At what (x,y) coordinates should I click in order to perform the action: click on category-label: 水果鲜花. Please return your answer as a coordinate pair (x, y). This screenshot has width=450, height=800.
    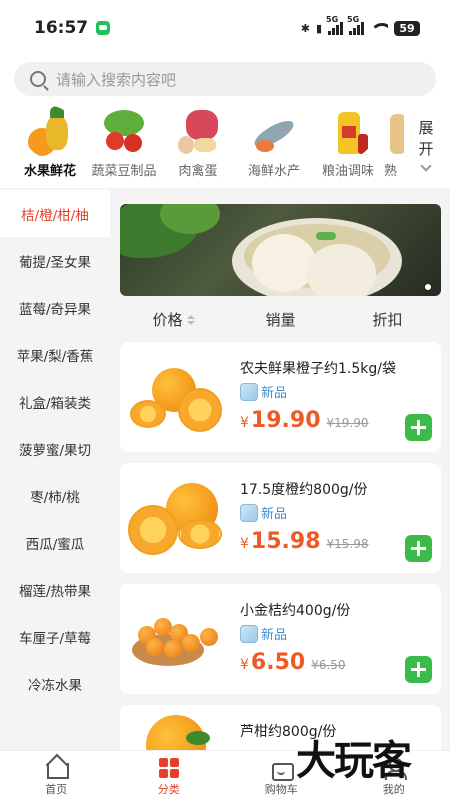
    Looking at the image, I should click on (49, 171).